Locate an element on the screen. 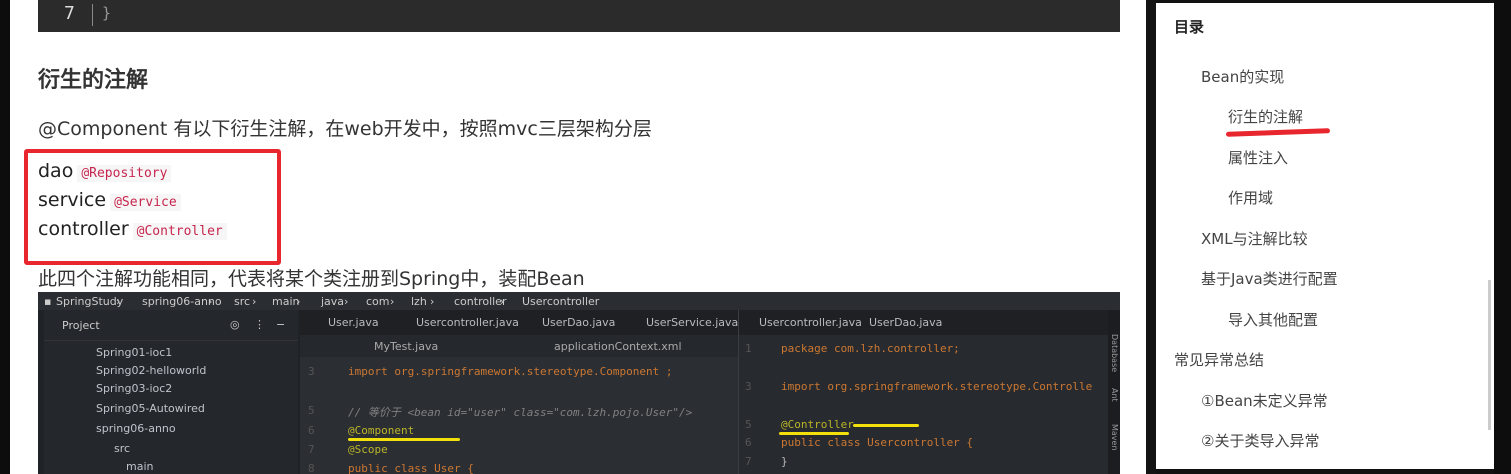  code-line: @Component is located at coordinates (381, 430).